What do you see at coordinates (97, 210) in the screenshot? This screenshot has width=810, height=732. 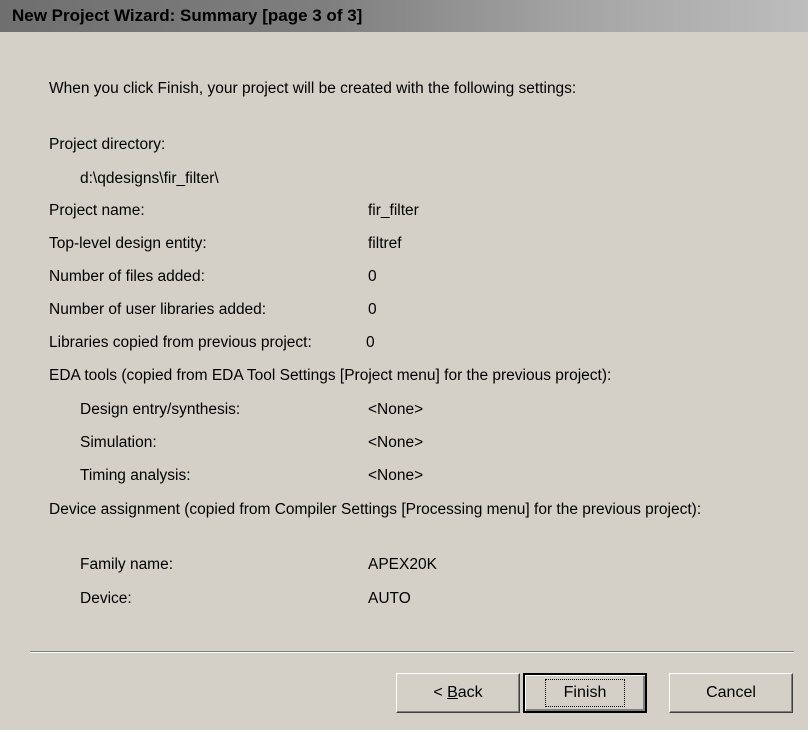 I see `project-name-label: Project name:` at bounding box center [97, 210].